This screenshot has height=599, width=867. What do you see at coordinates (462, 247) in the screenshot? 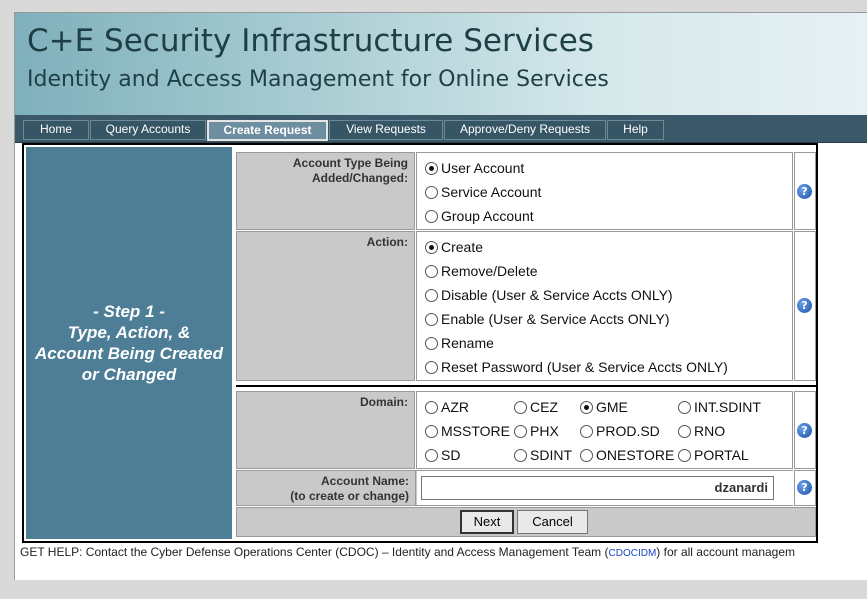
I see `option-label: Create` at bounding box center [462, 247].